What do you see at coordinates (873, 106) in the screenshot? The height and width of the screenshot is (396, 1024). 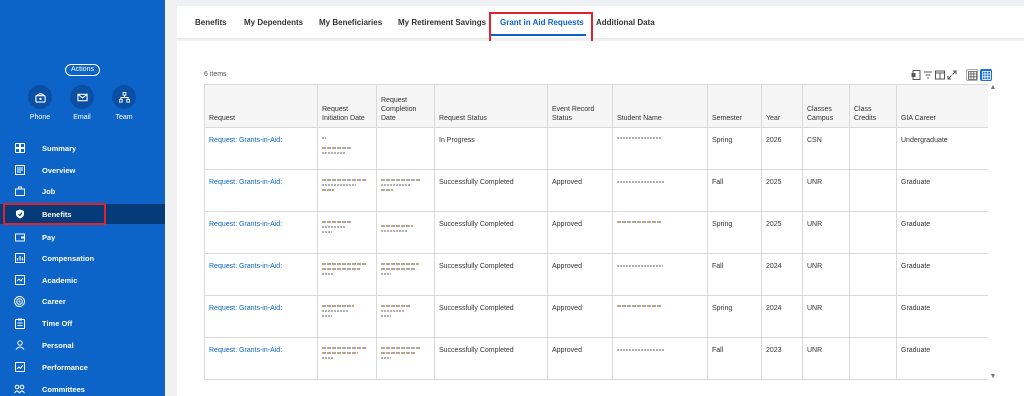 I see `column-header: Class Credits` at bounding box center [873, 106].